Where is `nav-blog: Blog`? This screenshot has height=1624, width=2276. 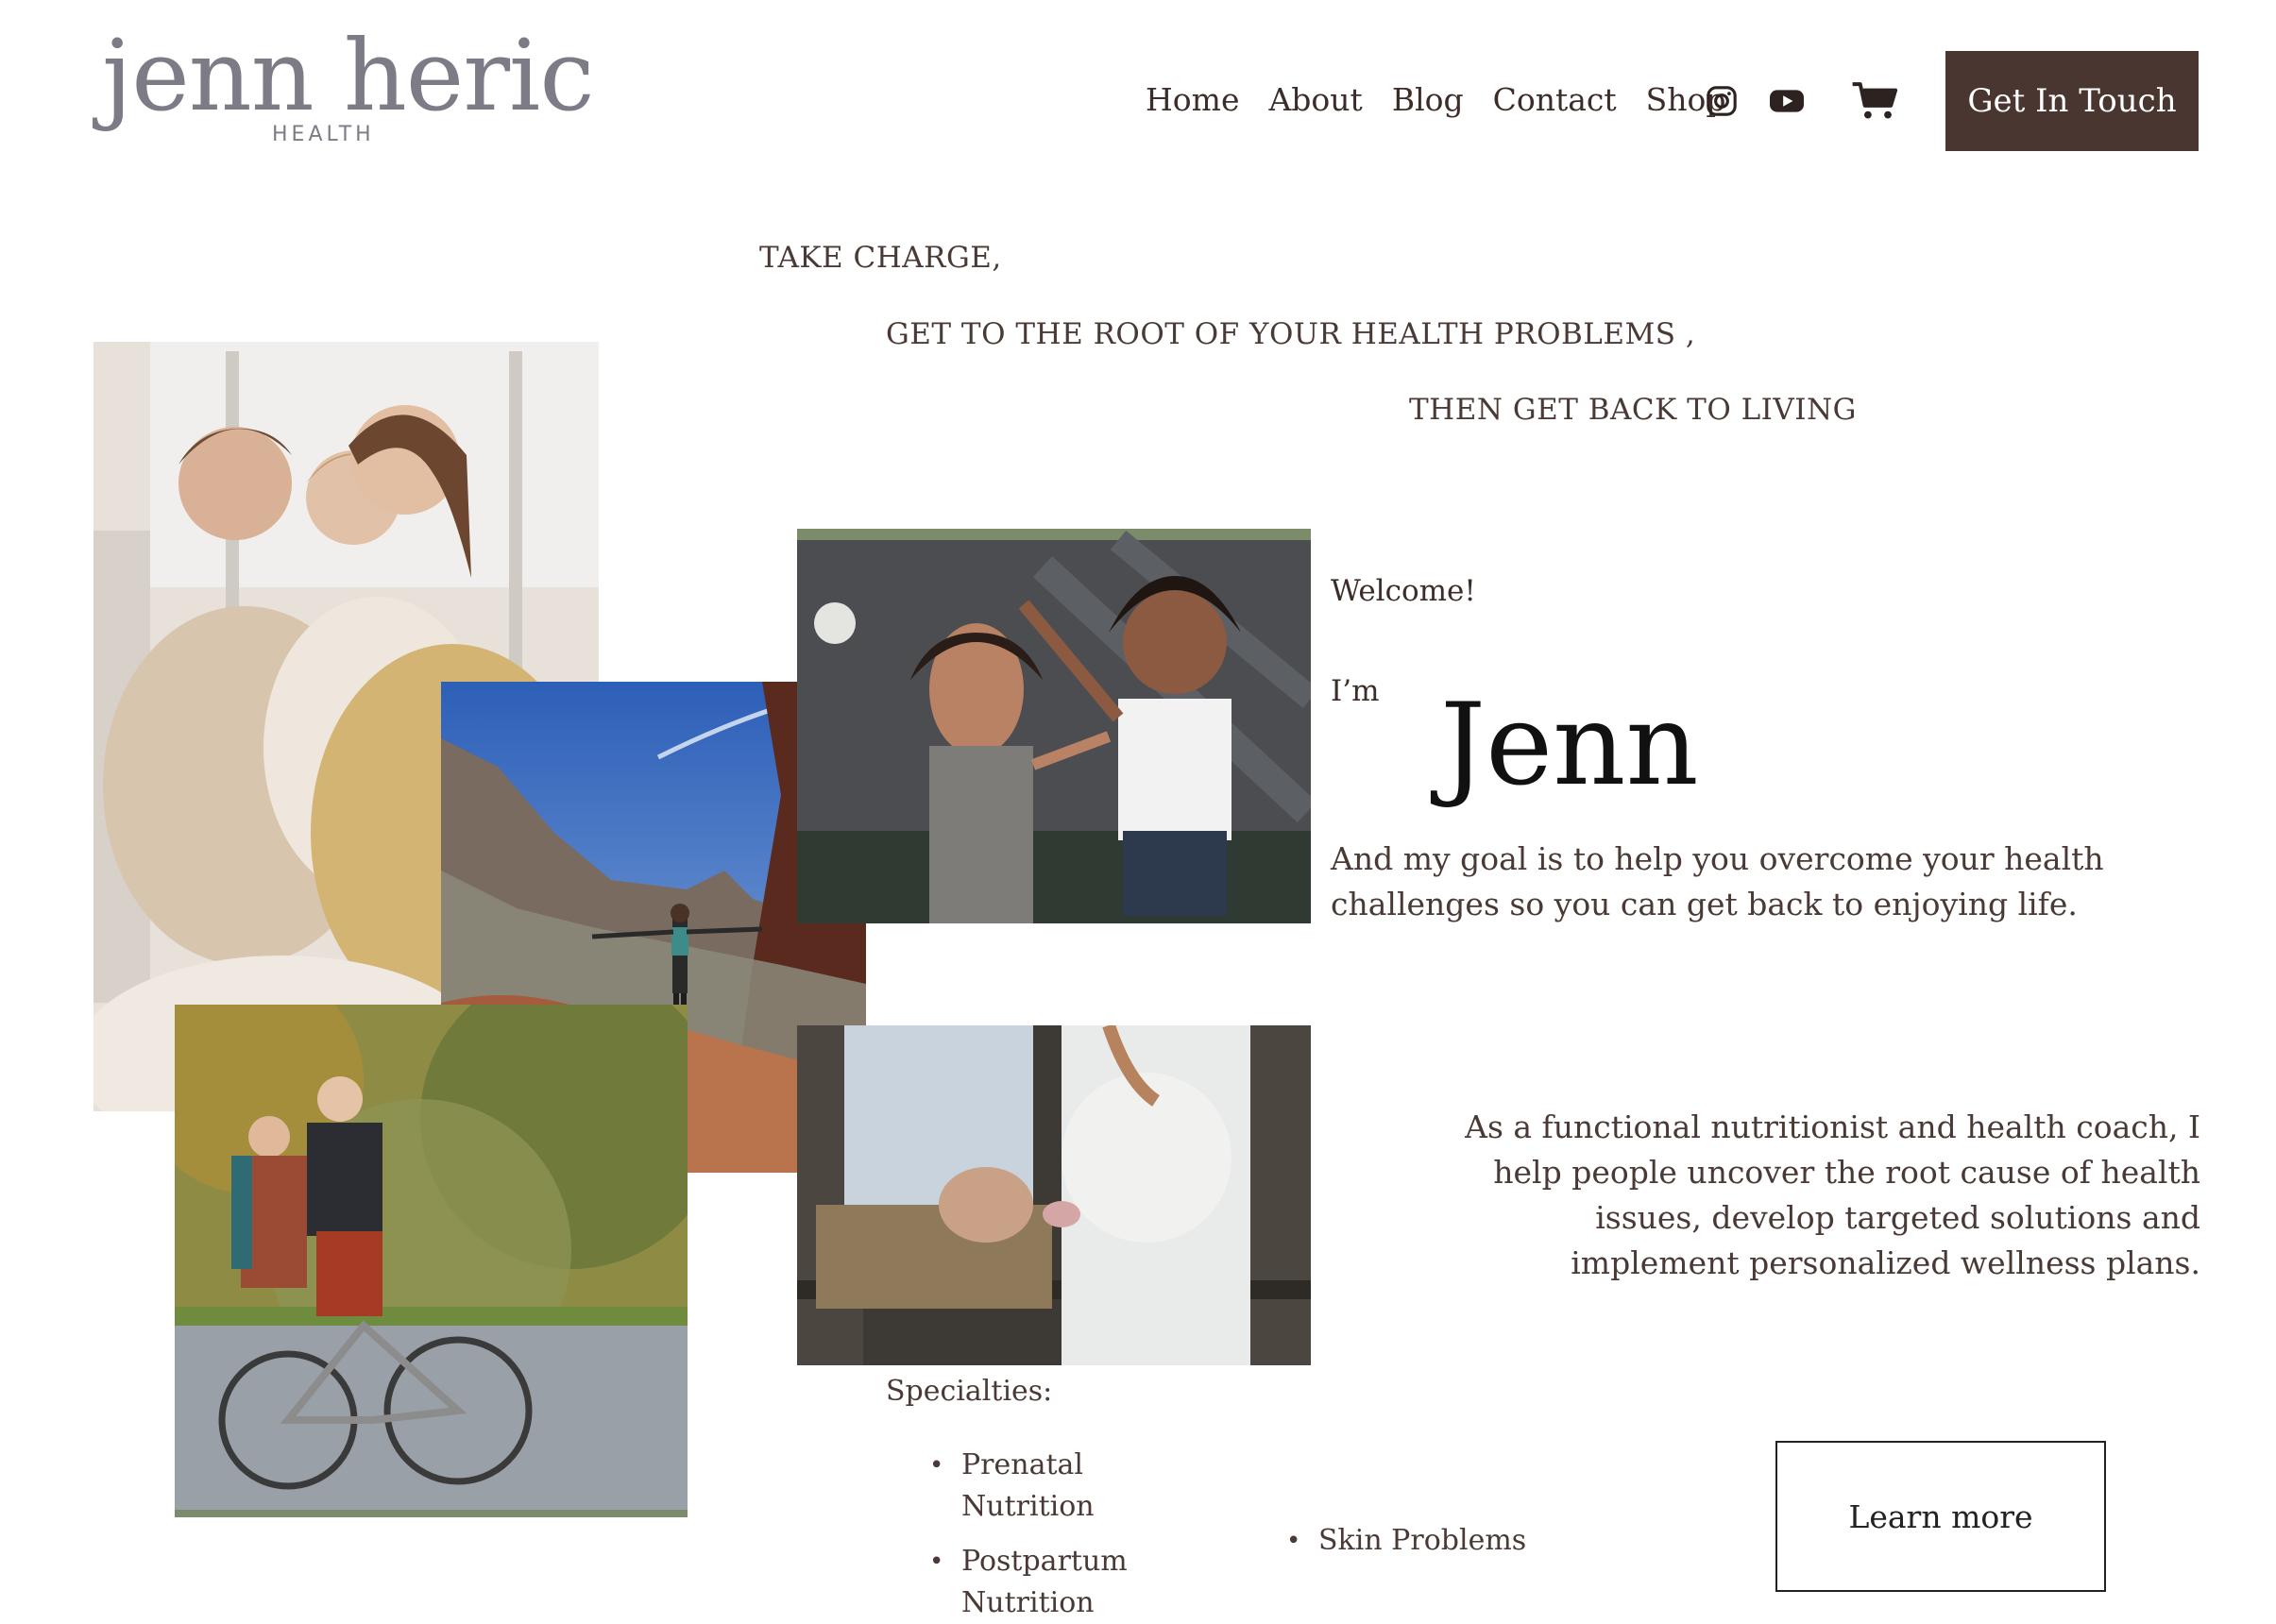 nav-blog: Blog is located at coordinates (1428, 99).